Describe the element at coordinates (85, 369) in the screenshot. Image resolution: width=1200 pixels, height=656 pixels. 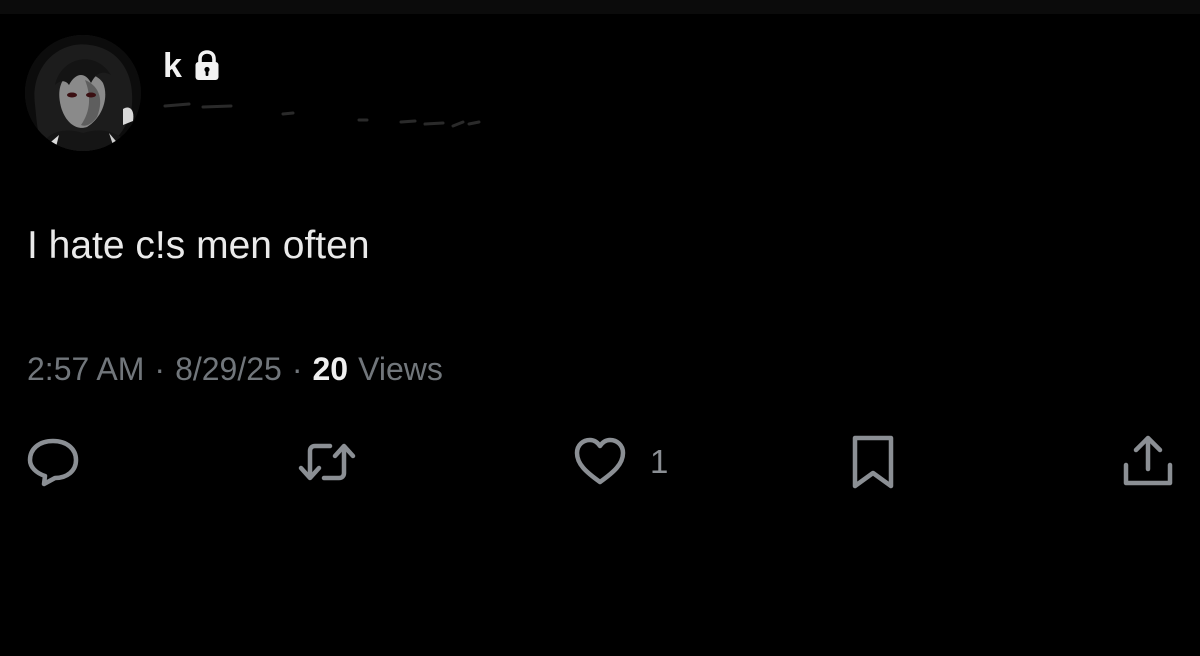
I see `tweet-time: 2:57 AM` at that location.